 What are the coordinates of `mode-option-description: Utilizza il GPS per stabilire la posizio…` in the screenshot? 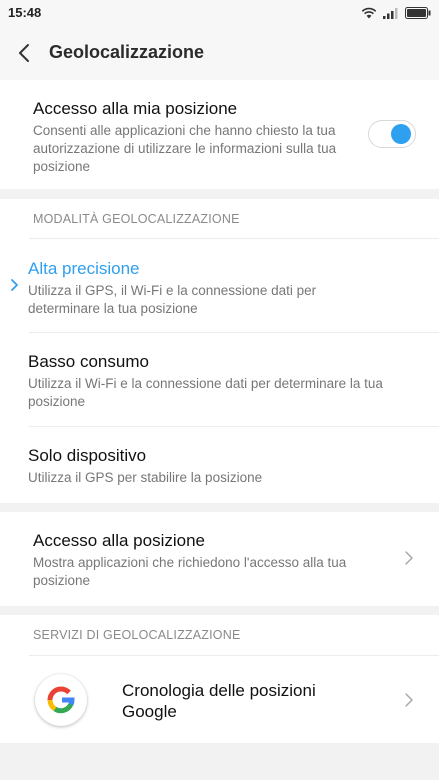 It's located at (145, 477).